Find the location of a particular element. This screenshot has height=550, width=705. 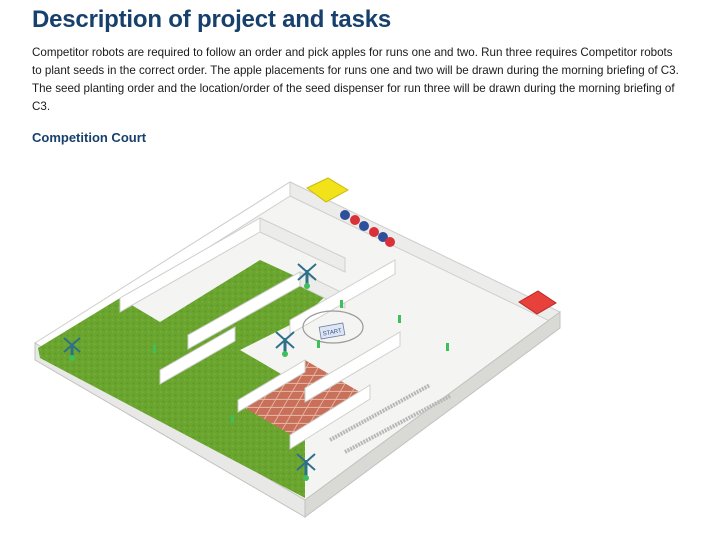

section-heading-competition-court: Competition Court is located at coordinates (89, 137).